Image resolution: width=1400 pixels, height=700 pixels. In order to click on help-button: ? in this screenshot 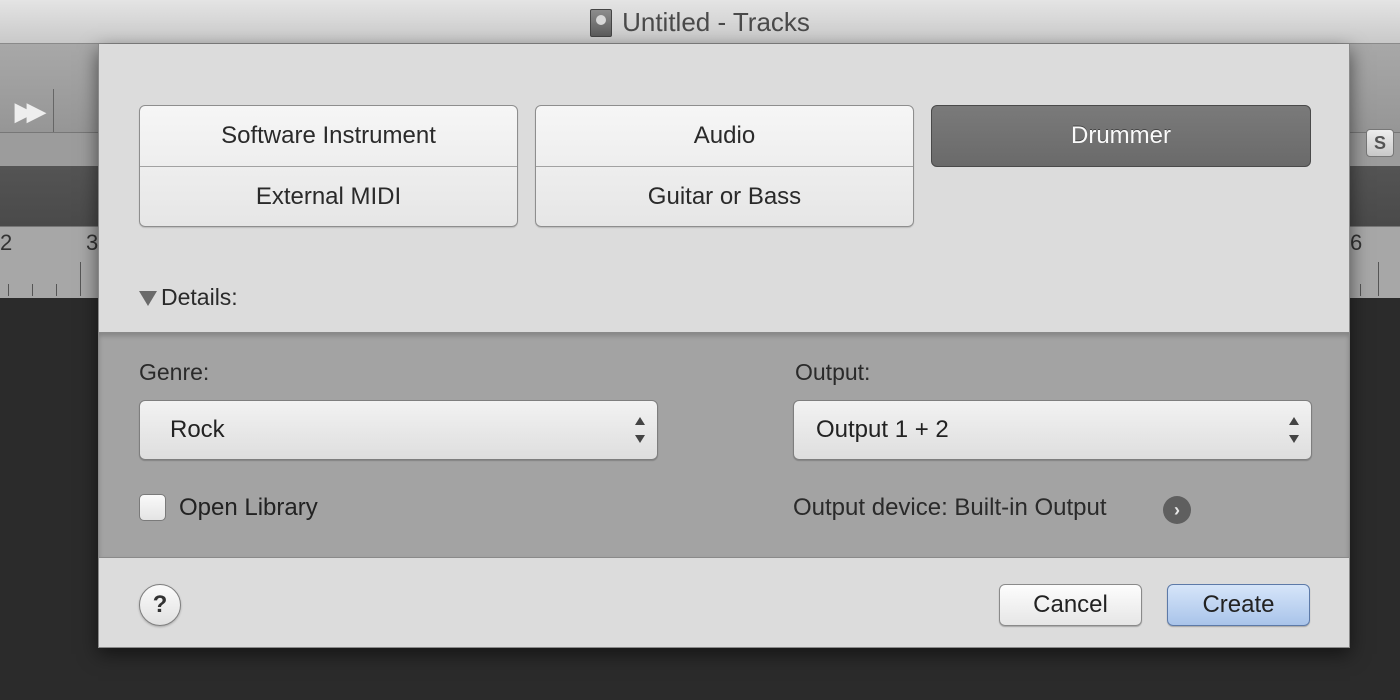, I will do `click(160, 605)`.